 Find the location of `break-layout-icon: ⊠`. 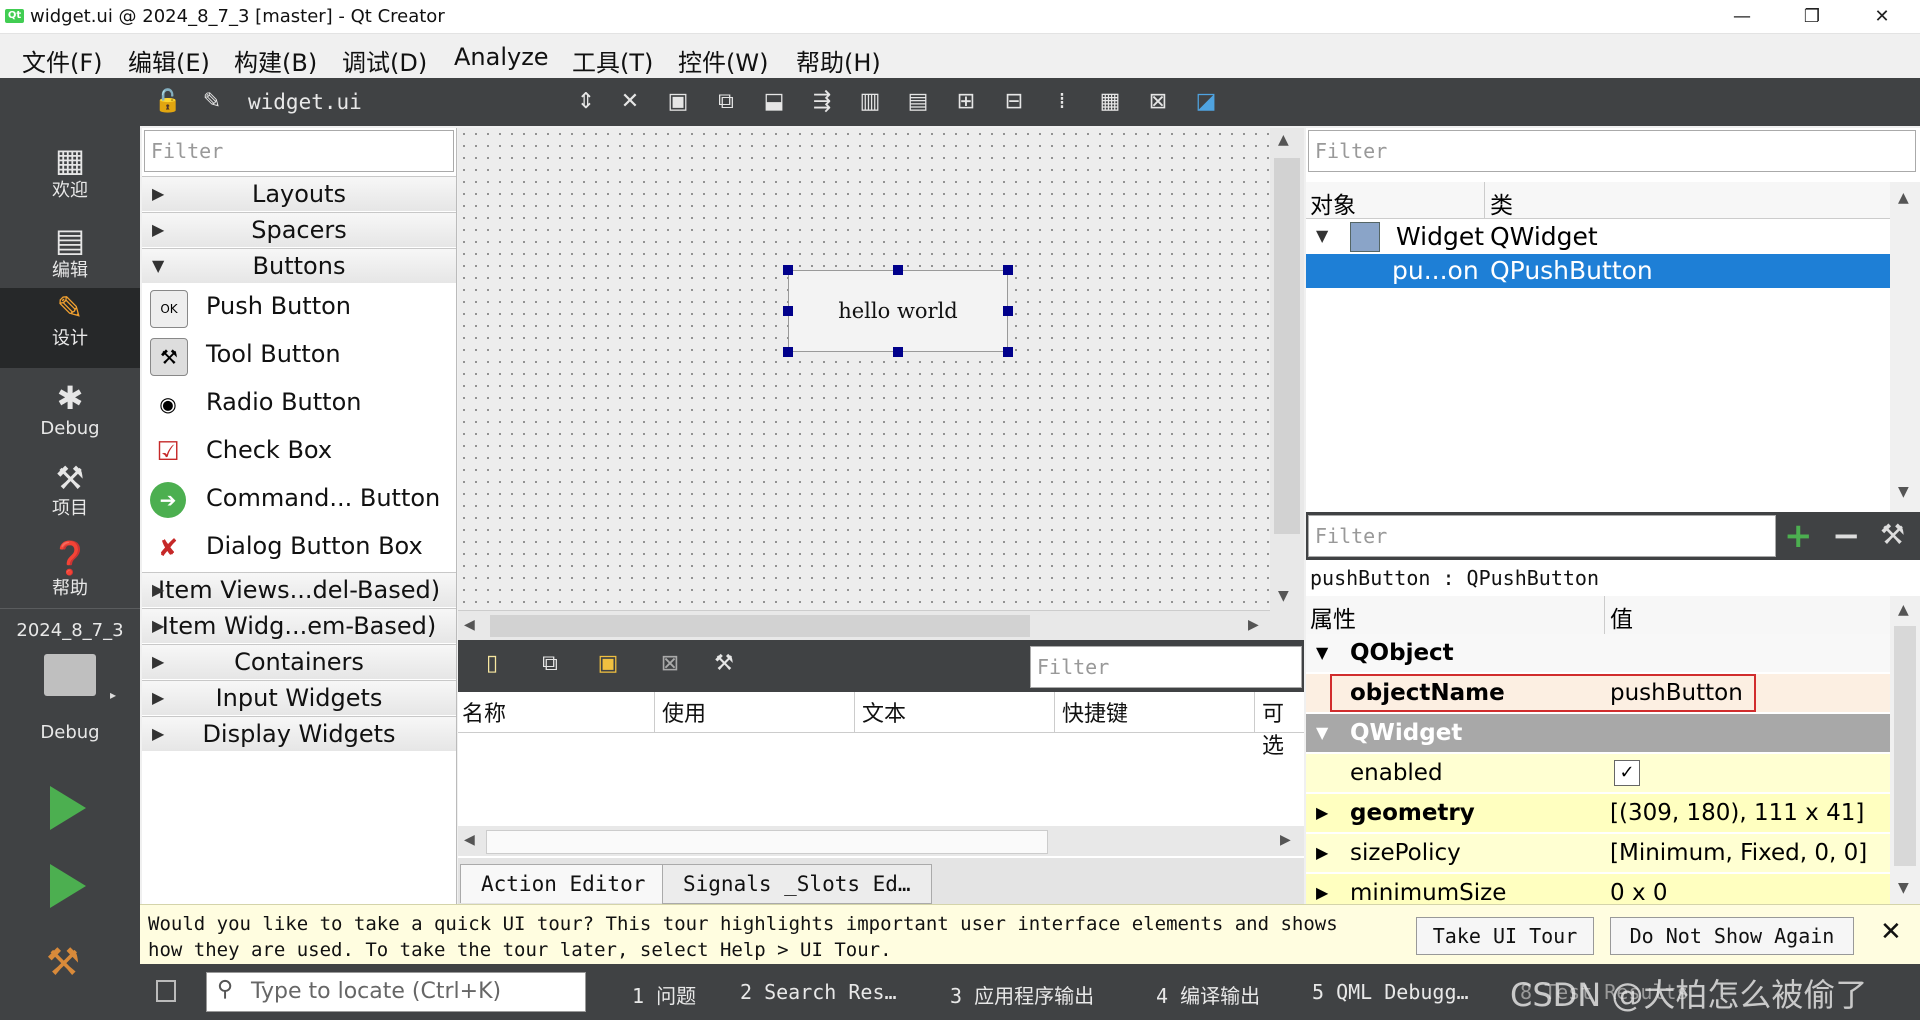

break-layout-icon: ⊠ is located at coordinates (1158, 102).